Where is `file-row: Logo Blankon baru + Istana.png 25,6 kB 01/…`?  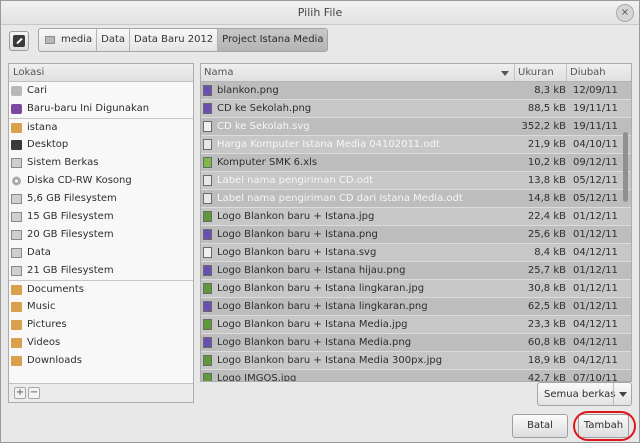 file-row: Logo Blankon baru + Istana.png 25,6 kB 01/… is located at coordinates (416, 235).